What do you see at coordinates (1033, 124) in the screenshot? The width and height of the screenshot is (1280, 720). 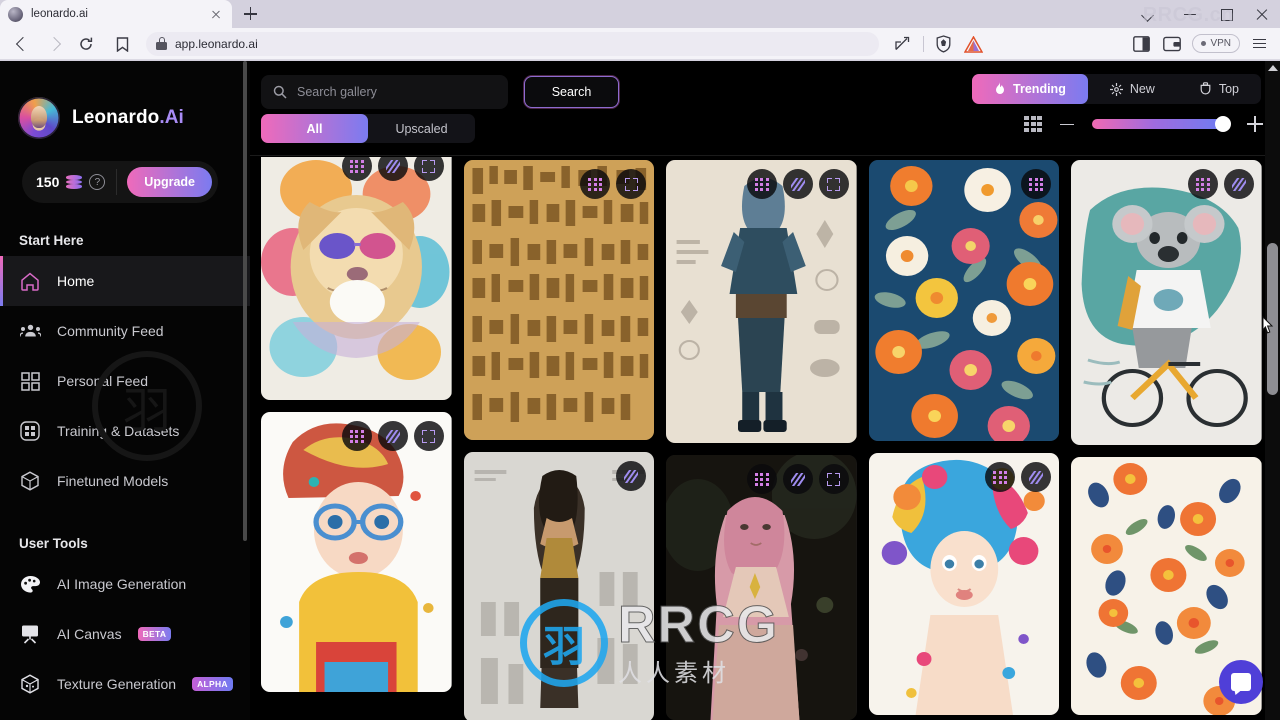 I see `layout-grid-icon` at bounding box center [1033, 124].